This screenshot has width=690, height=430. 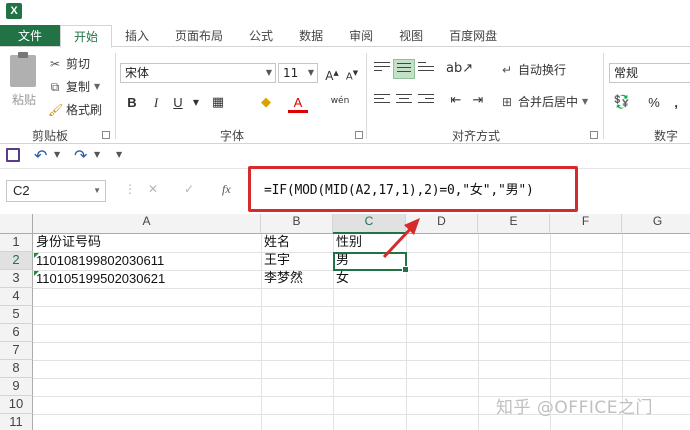 I want to click on row-header-1: 1, so click(x=16, y=243).